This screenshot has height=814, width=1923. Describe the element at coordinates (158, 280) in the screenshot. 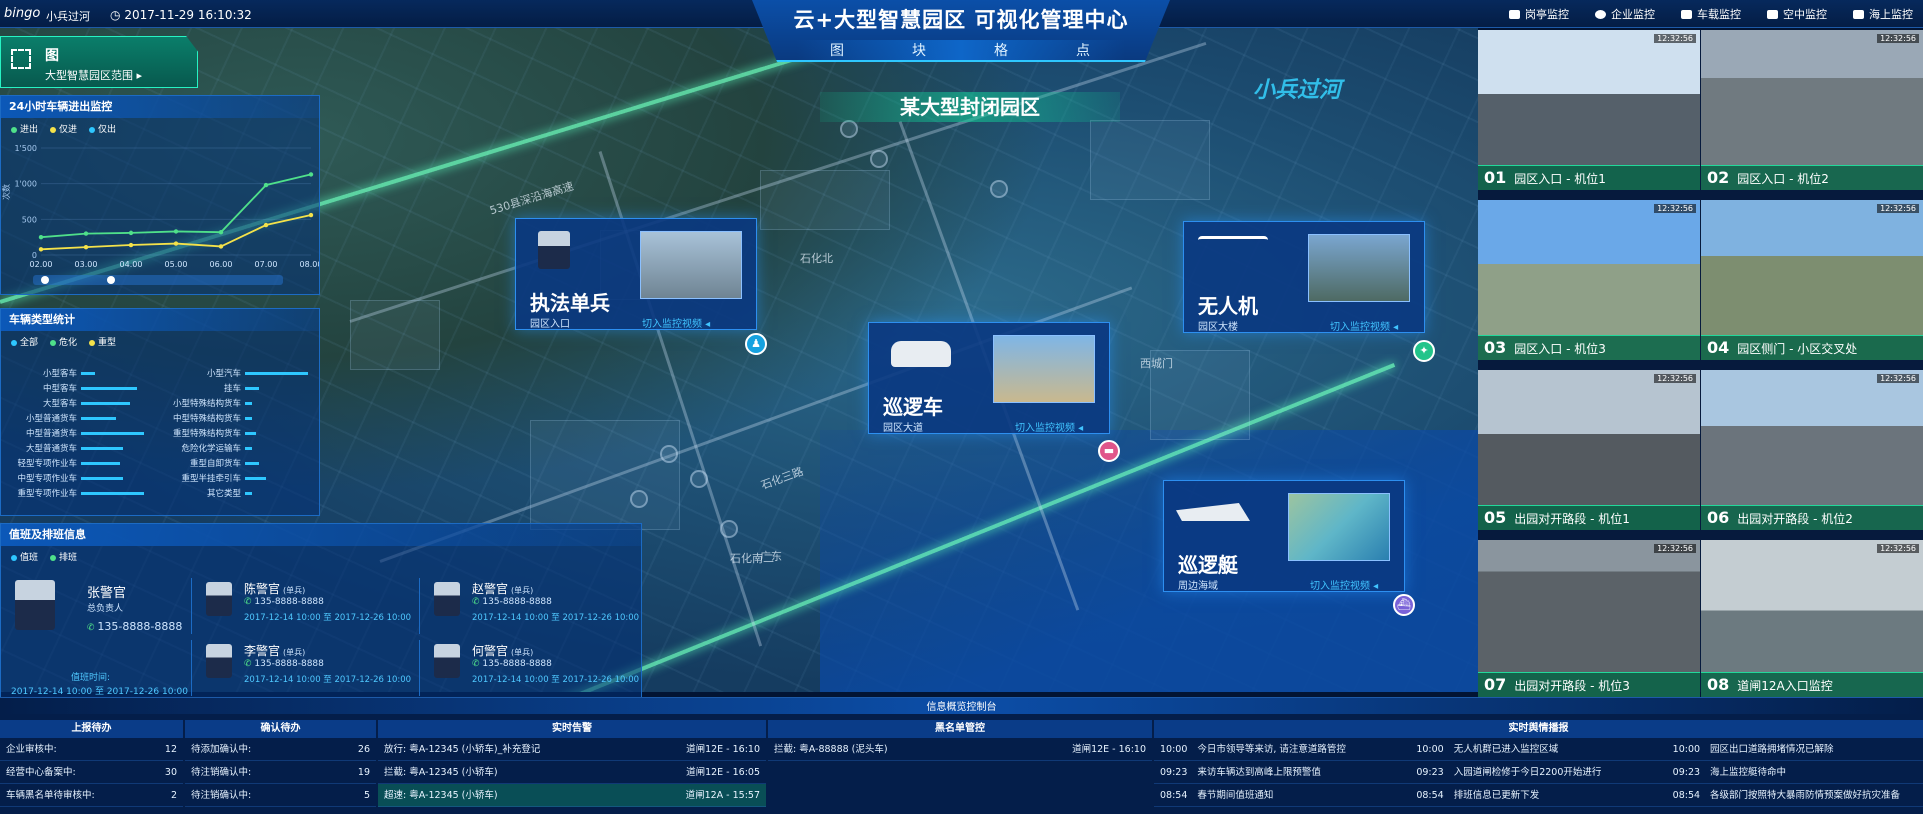

I see `time-scrollbar` at that location.